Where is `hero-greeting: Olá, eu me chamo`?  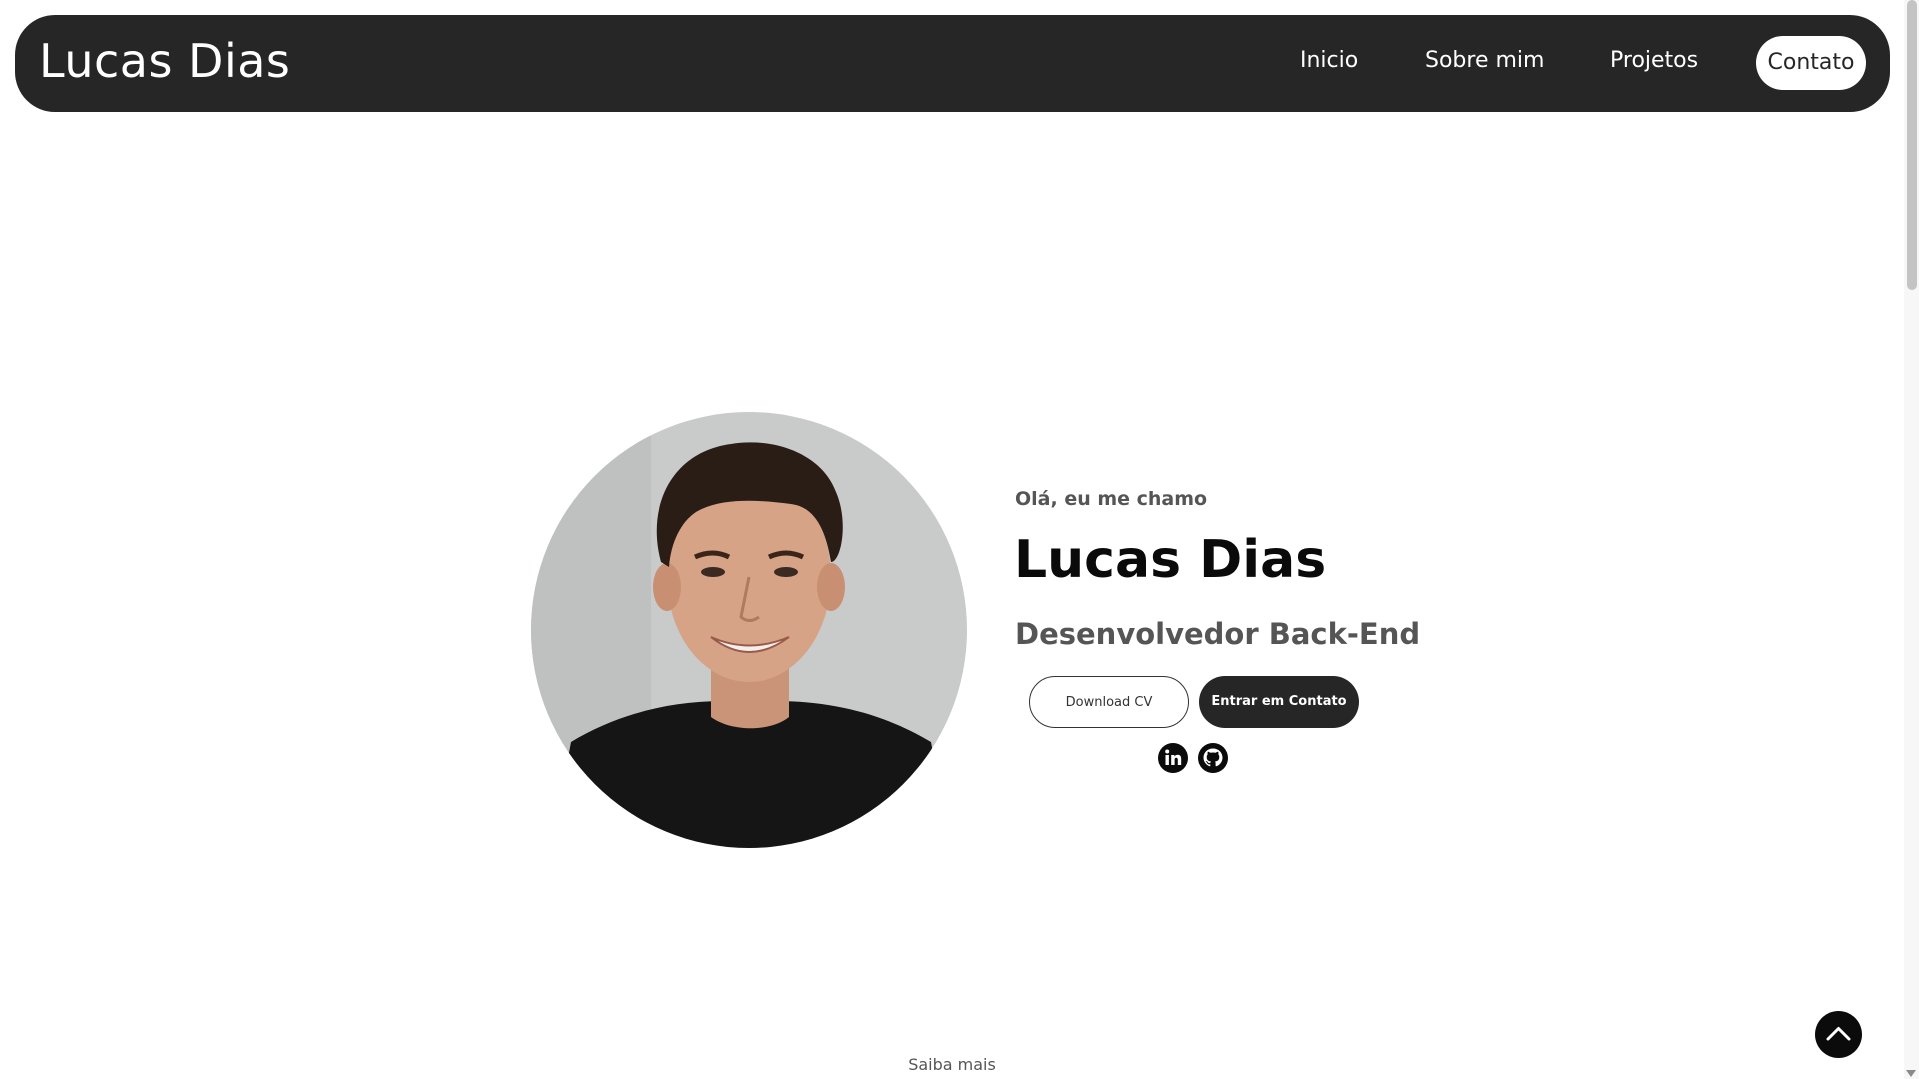 hero-greeting: Olá, eu me chamo is located at coordinates (1111, 499).